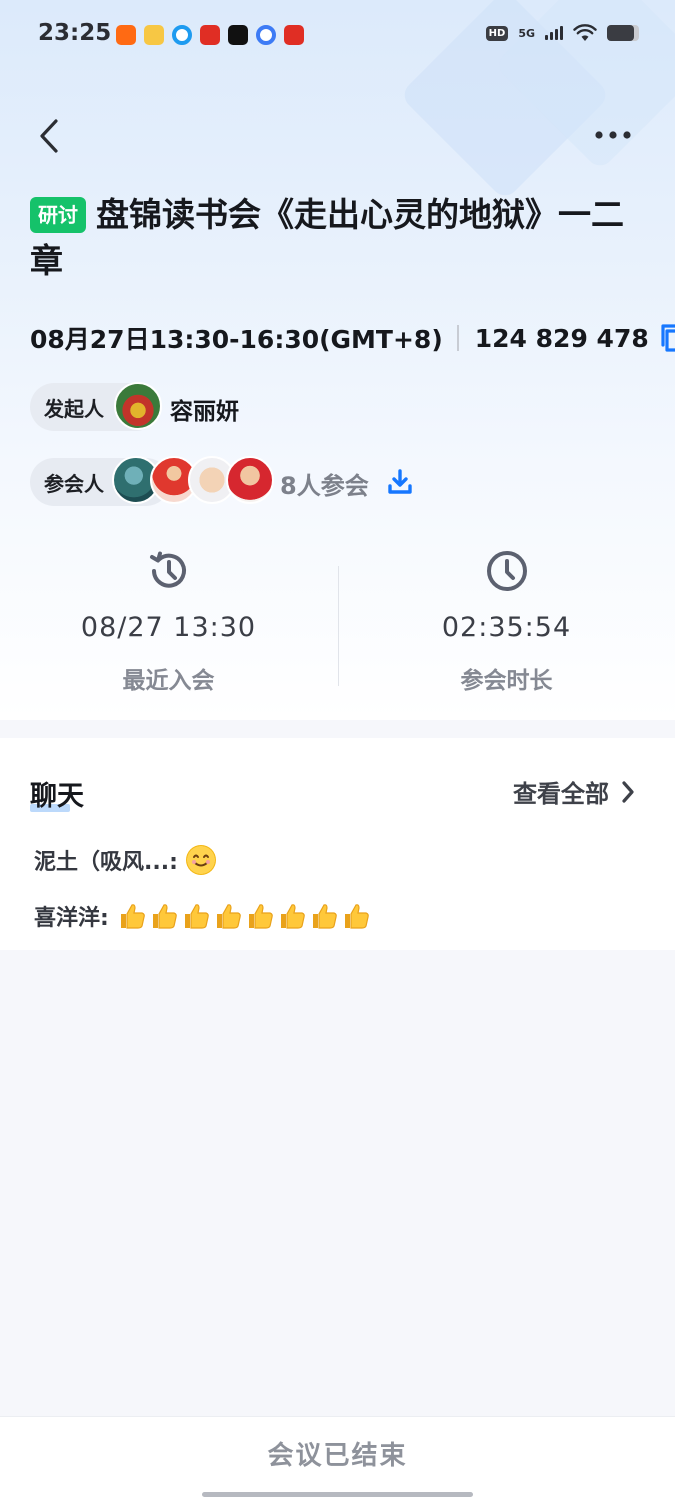 The width and height of the screenshot is (675, 1500). Describe the element at coordinates (628, 791) in the screenshot. I see `chevron-right-icon` at that location.